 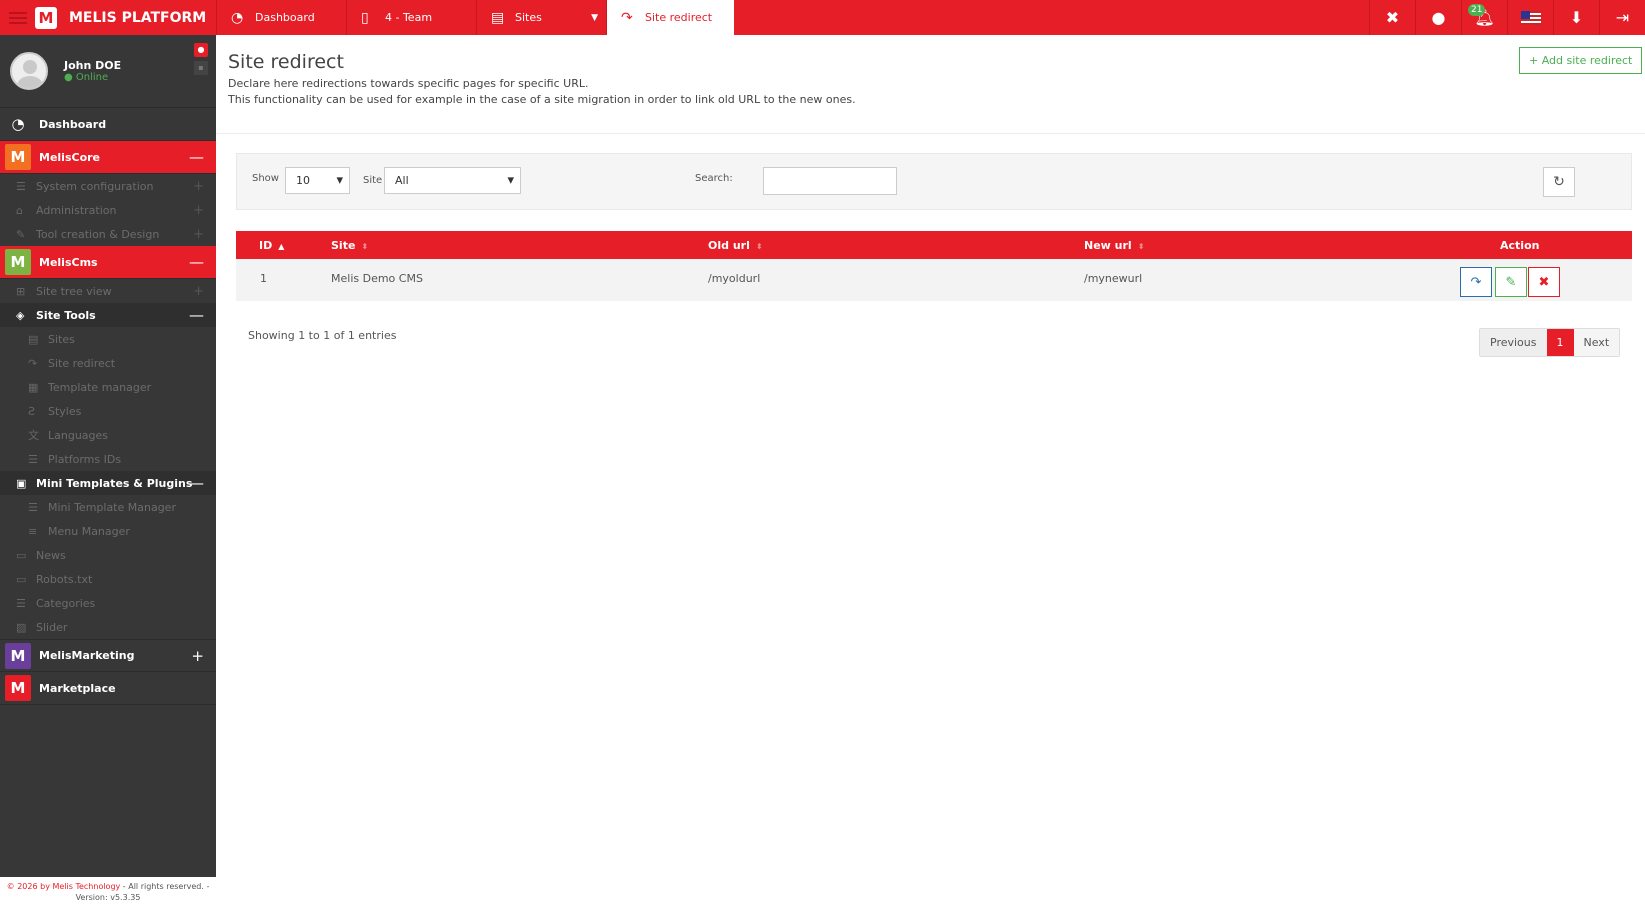 I want to click on next-button: Next, so click(x=1596, y=342).